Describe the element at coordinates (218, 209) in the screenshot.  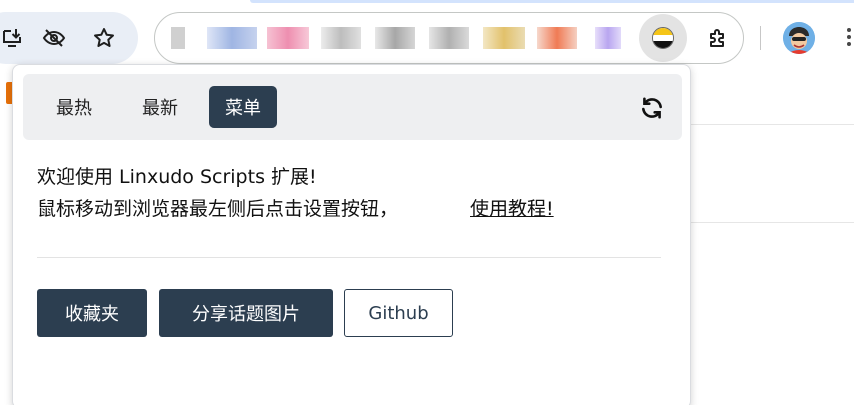
I see `instruction-line: 鼠标移动到浏览器最左侧后点击设置按钮，` at that location.